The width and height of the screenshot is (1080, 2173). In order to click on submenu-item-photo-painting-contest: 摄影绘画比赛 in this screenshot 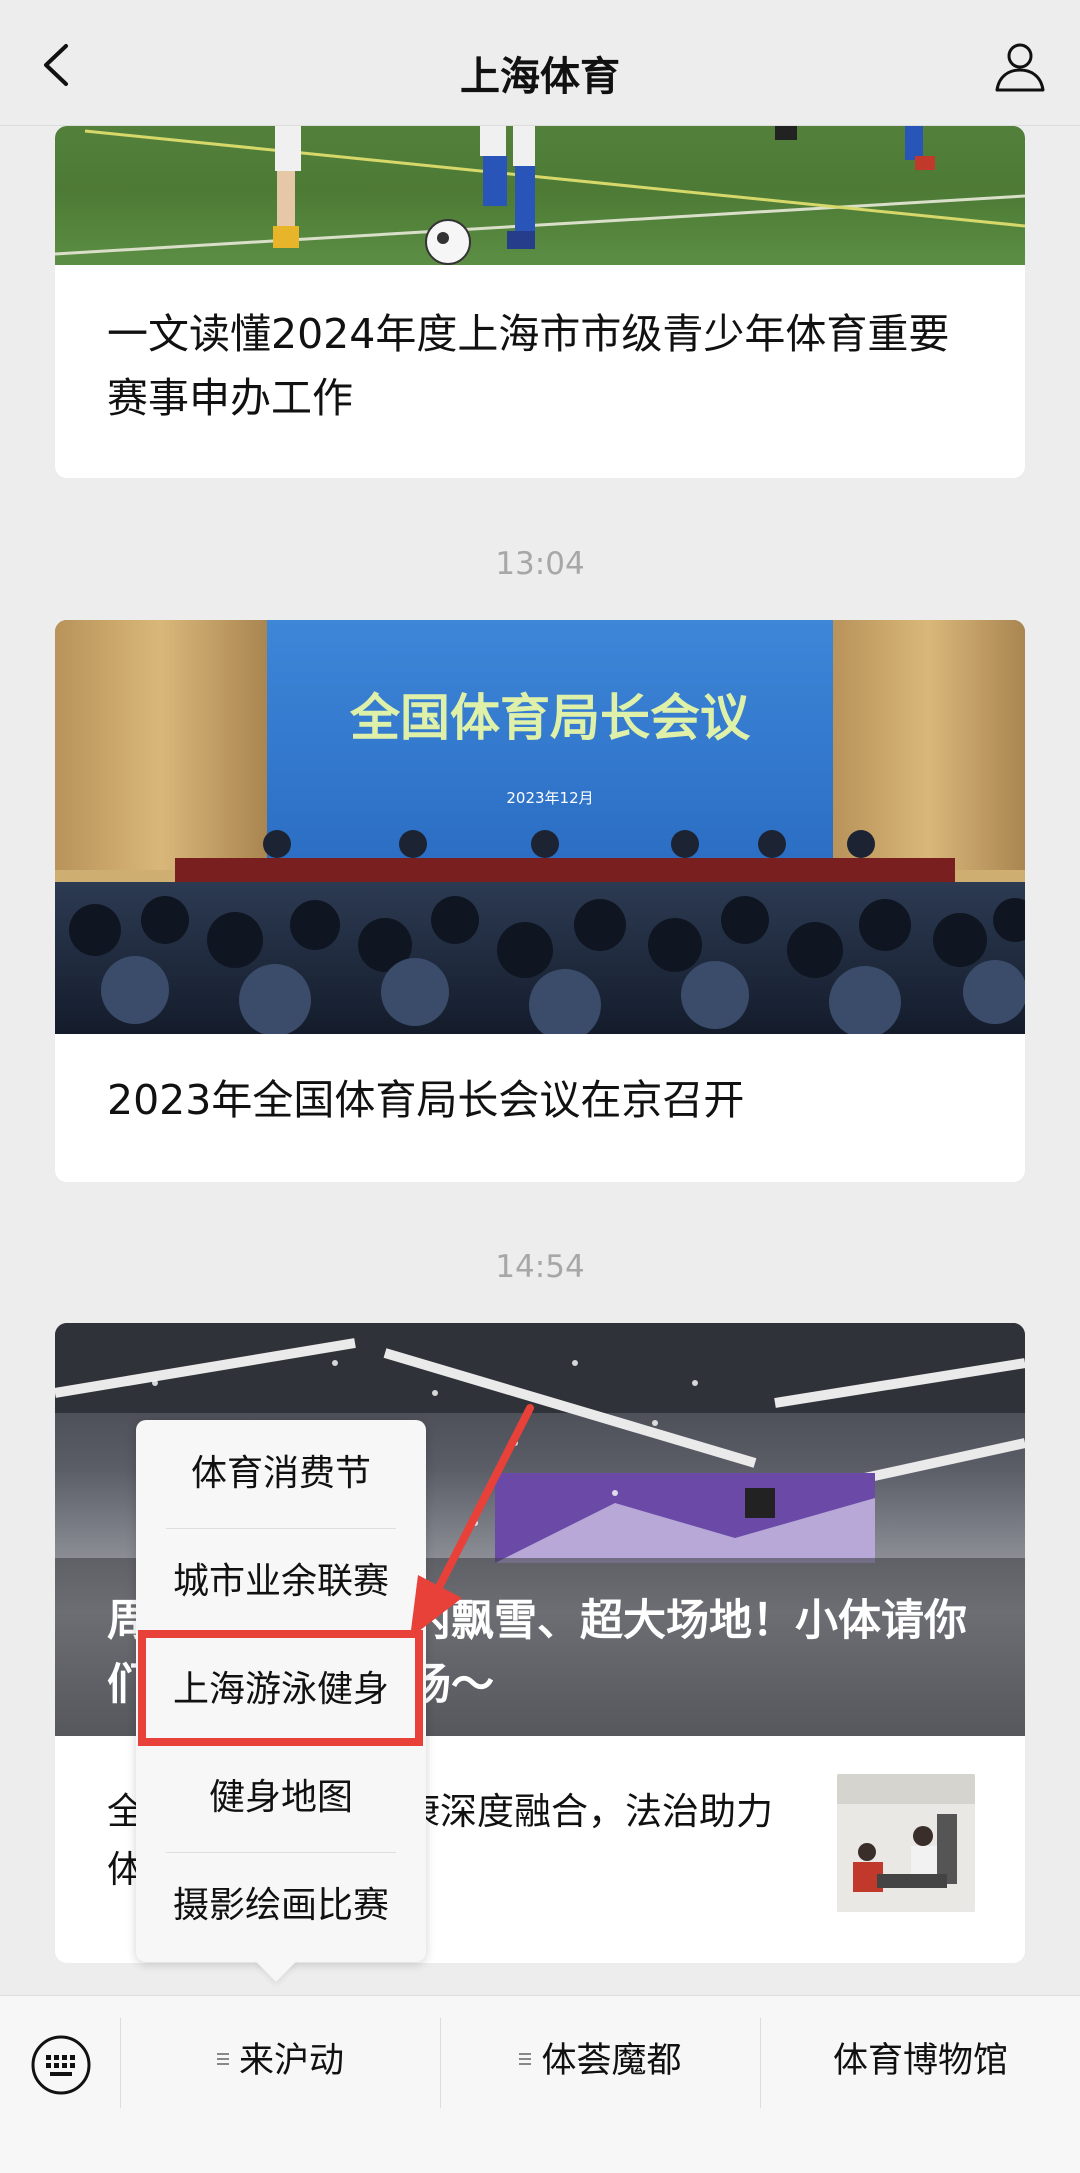, I will do `click(281, 1906)`.